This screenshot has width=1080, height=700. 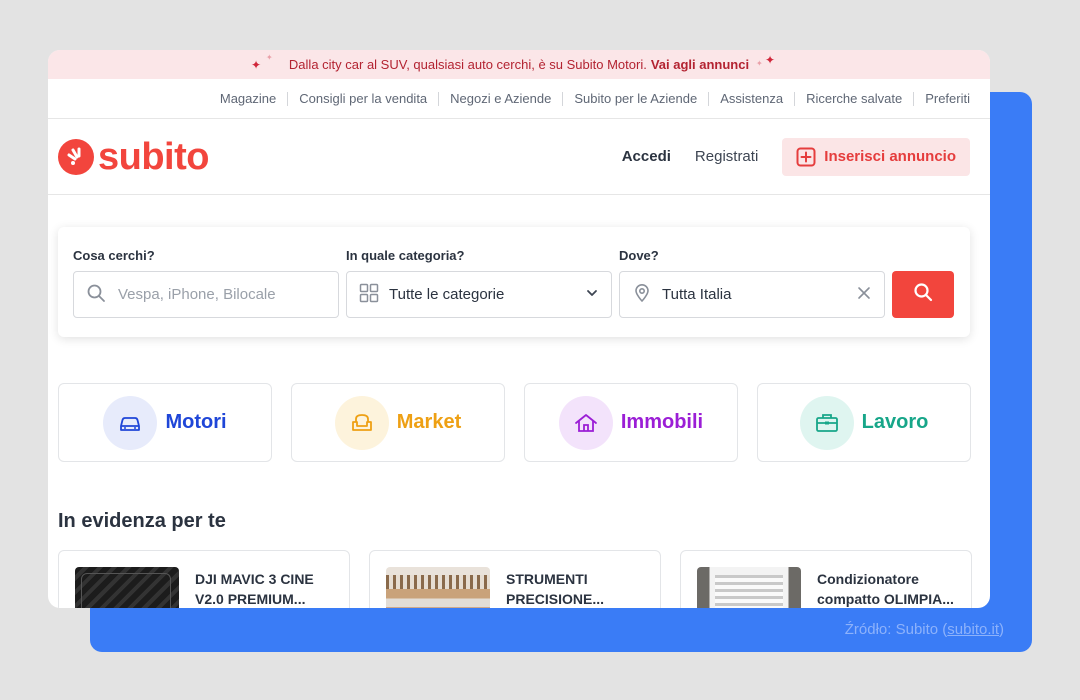 I want to click on category-row: Motori Market Immobili Lavoro, so click(x=514, y=422).